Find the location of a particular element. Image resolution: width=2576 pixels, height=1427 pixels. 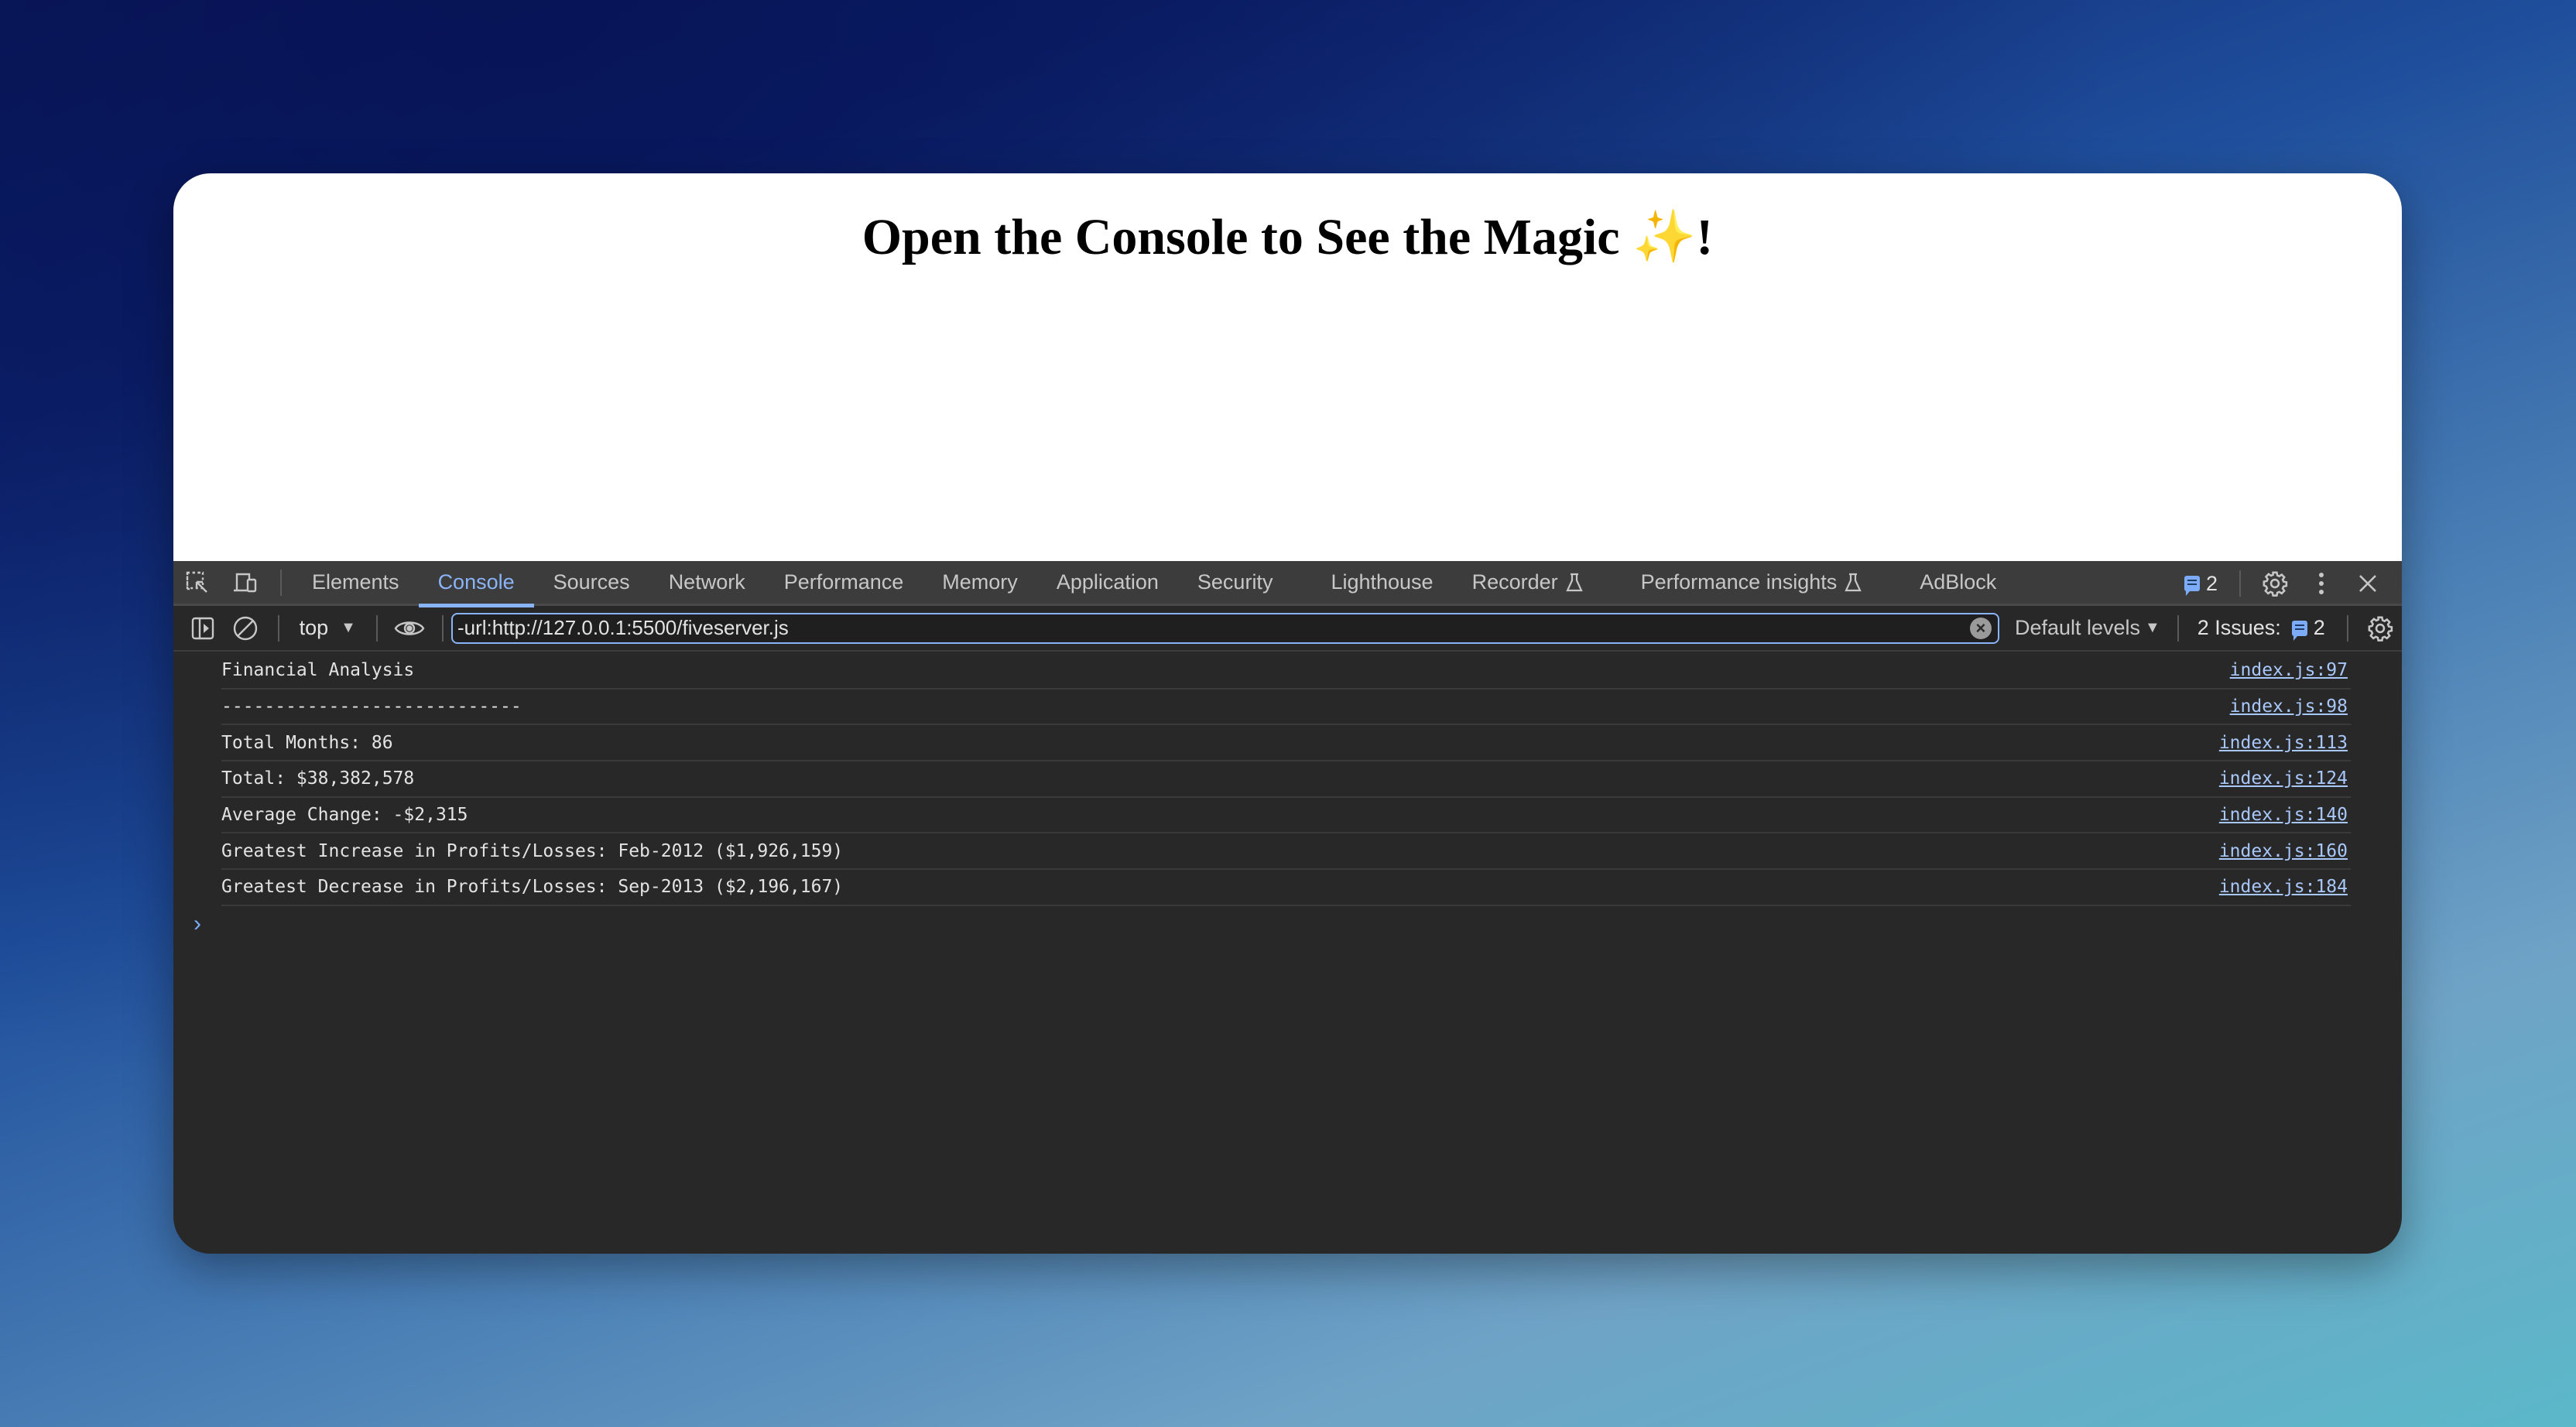

source-link: index.js:113 is located at coordinates (2283, 743).